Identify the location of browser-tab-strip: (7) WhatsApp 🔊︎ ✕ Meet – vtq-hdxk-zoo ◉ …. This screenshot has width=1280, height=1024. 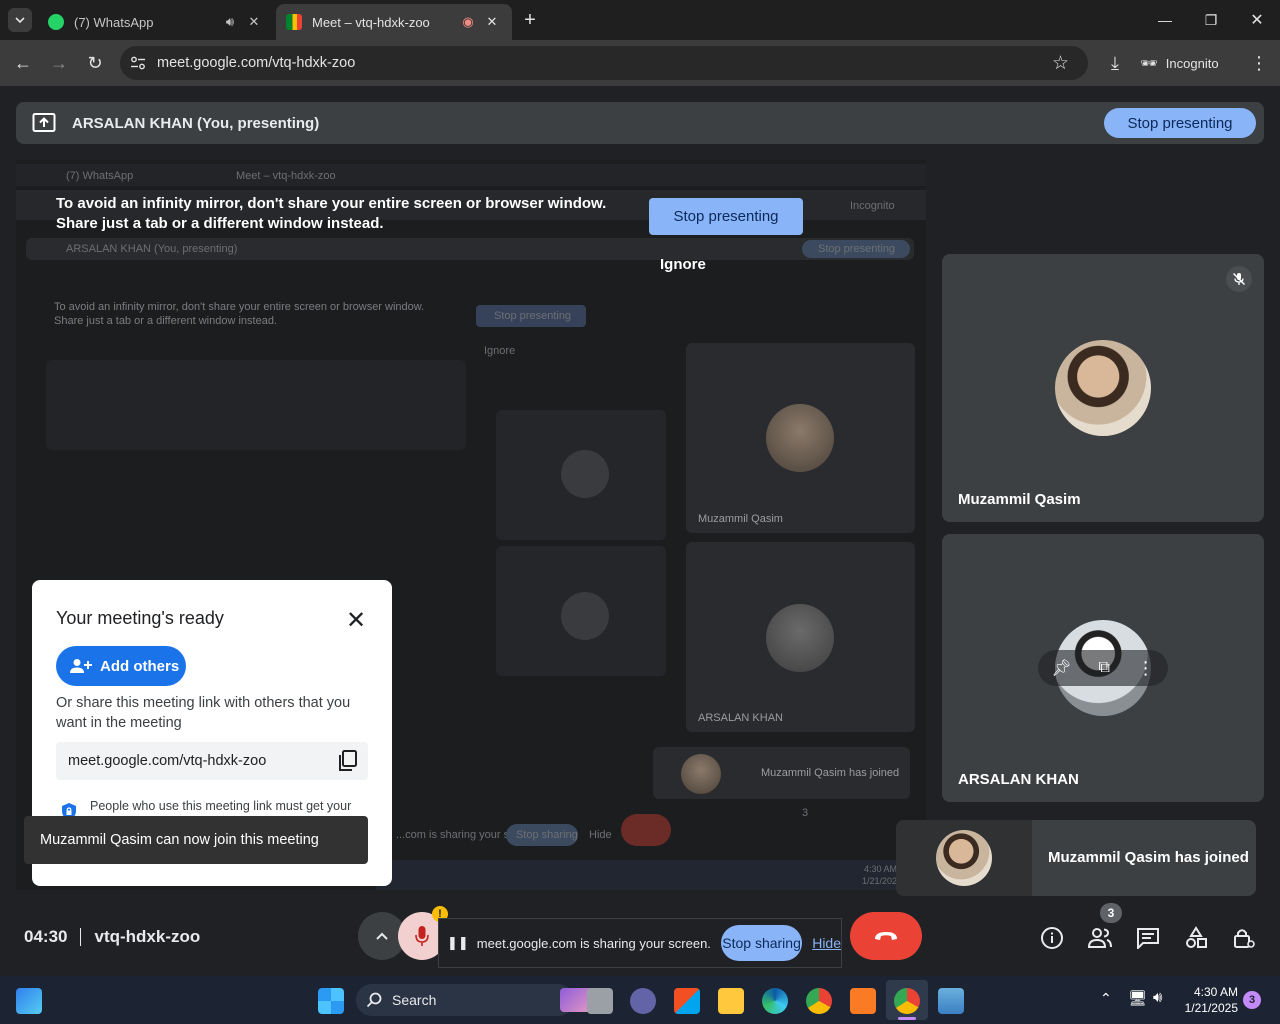
(640, 20).